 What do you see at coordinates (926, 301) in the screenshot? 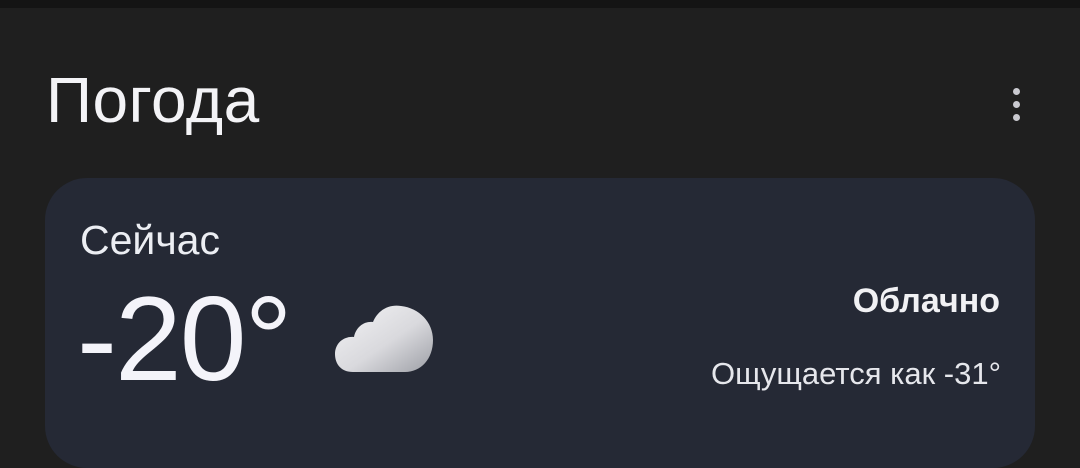
I see `condition-text: Облачно` at bounding box center [926, 301].